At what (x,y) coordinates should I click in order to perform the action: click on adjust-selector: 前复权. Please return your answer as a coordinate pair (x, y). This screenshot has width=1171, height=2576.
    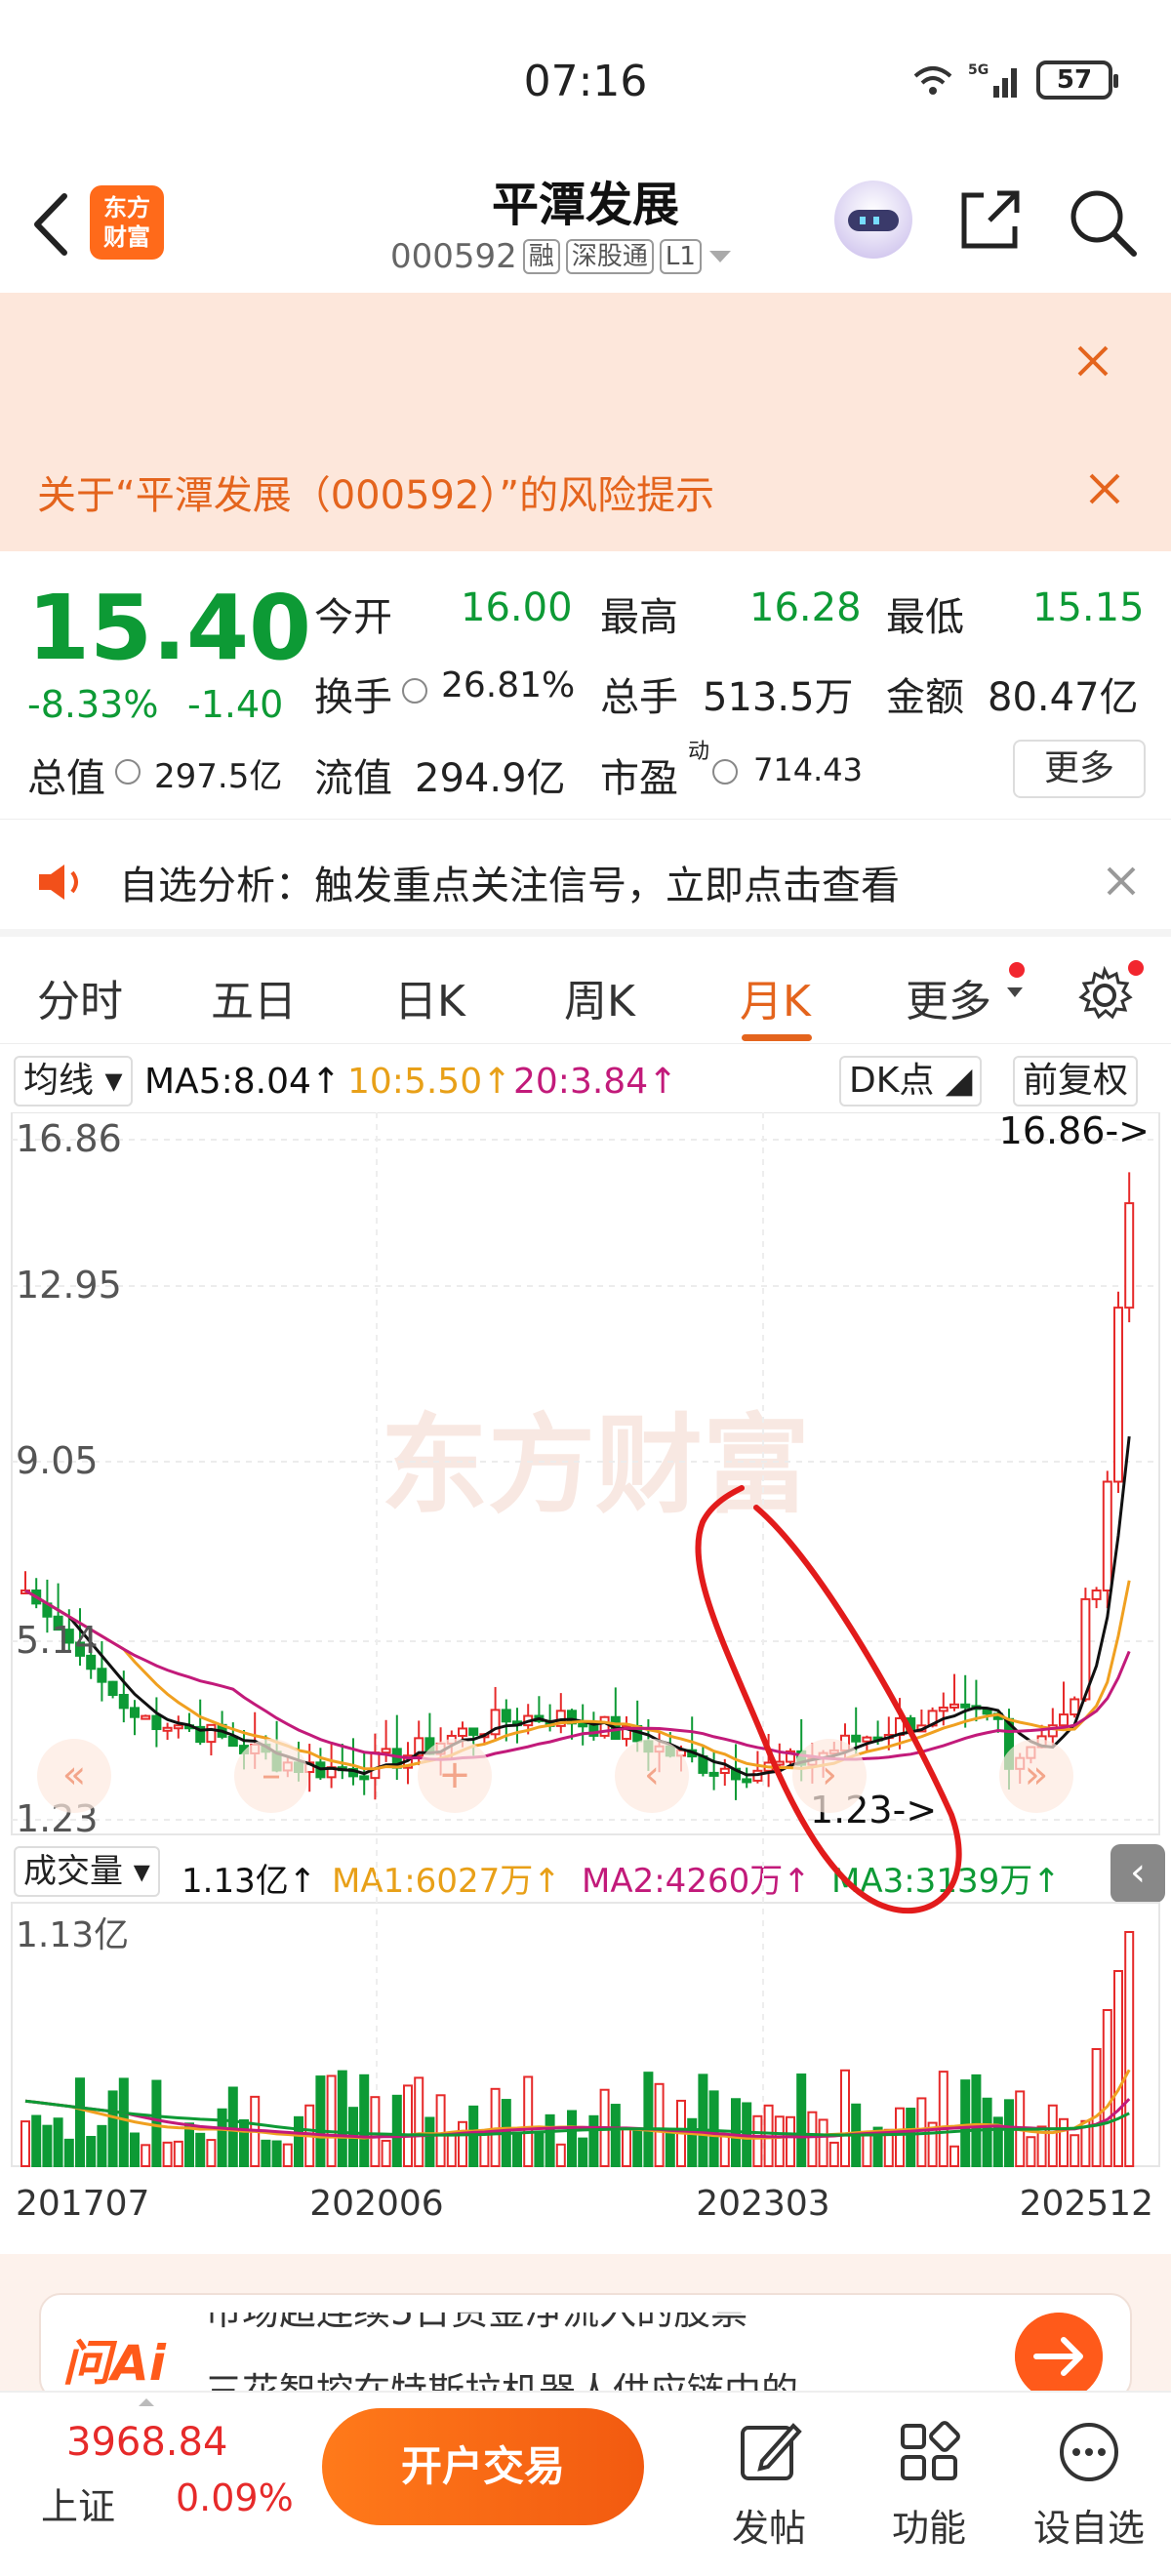
    Looking at the image, I should click on (1076, 1081).